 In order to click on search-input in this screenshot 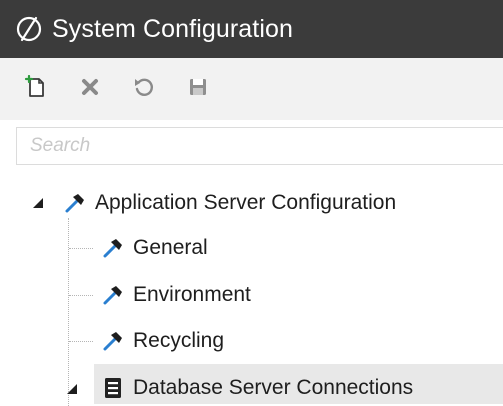, I will do `click(260, 146)`.